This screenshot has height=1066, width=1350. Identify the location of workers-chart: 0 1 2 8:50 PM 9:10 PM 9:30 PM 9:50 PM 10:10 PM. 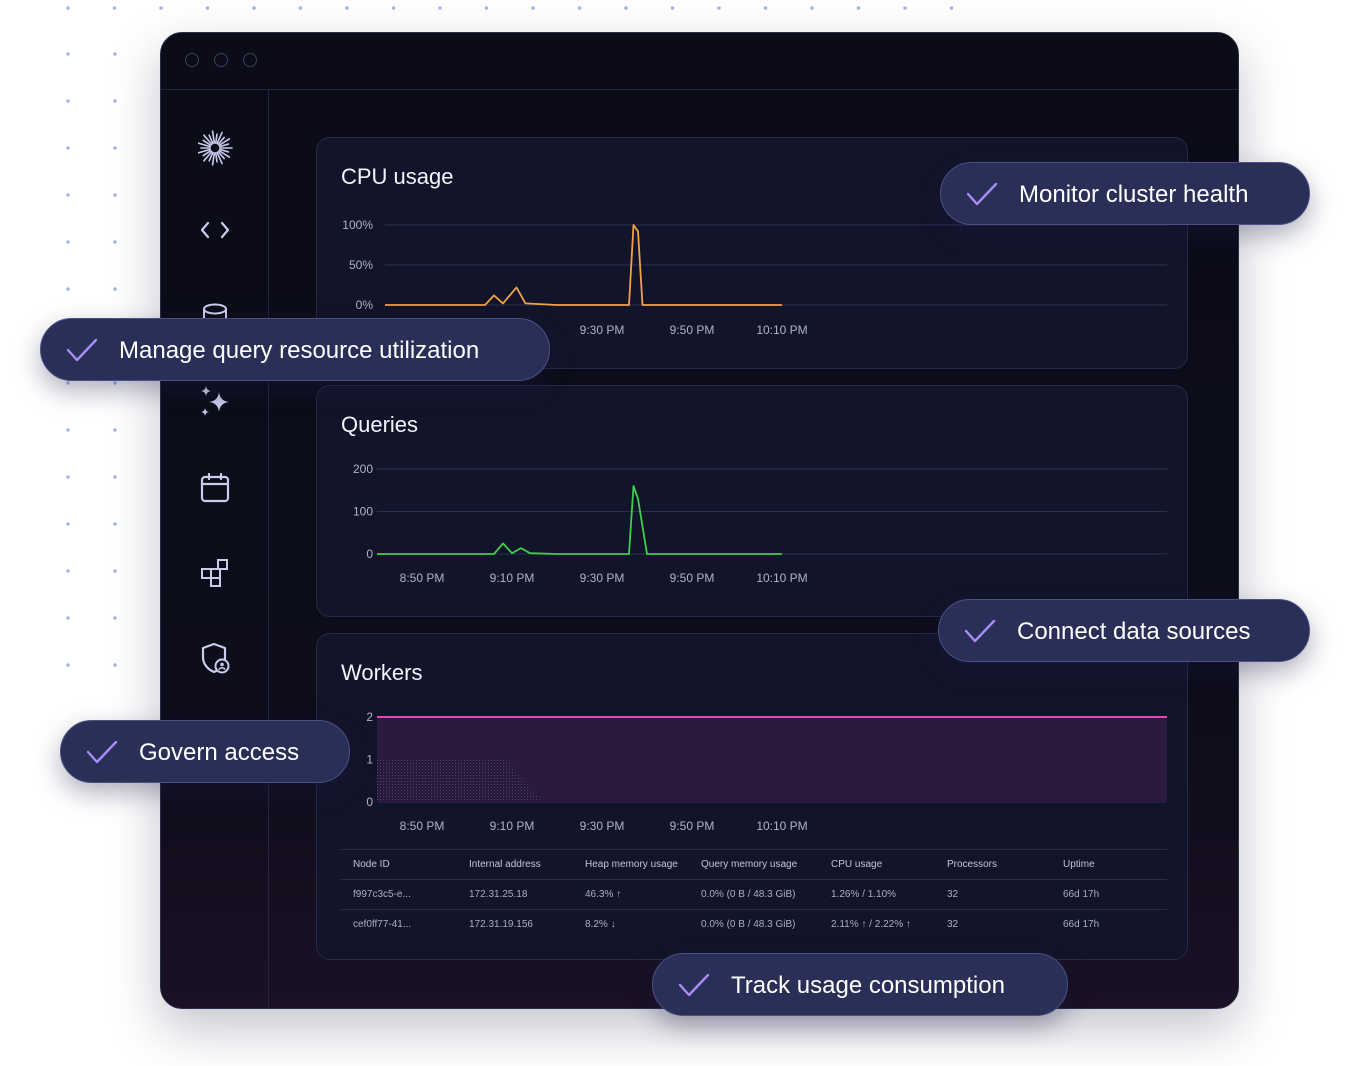
(766, 771).